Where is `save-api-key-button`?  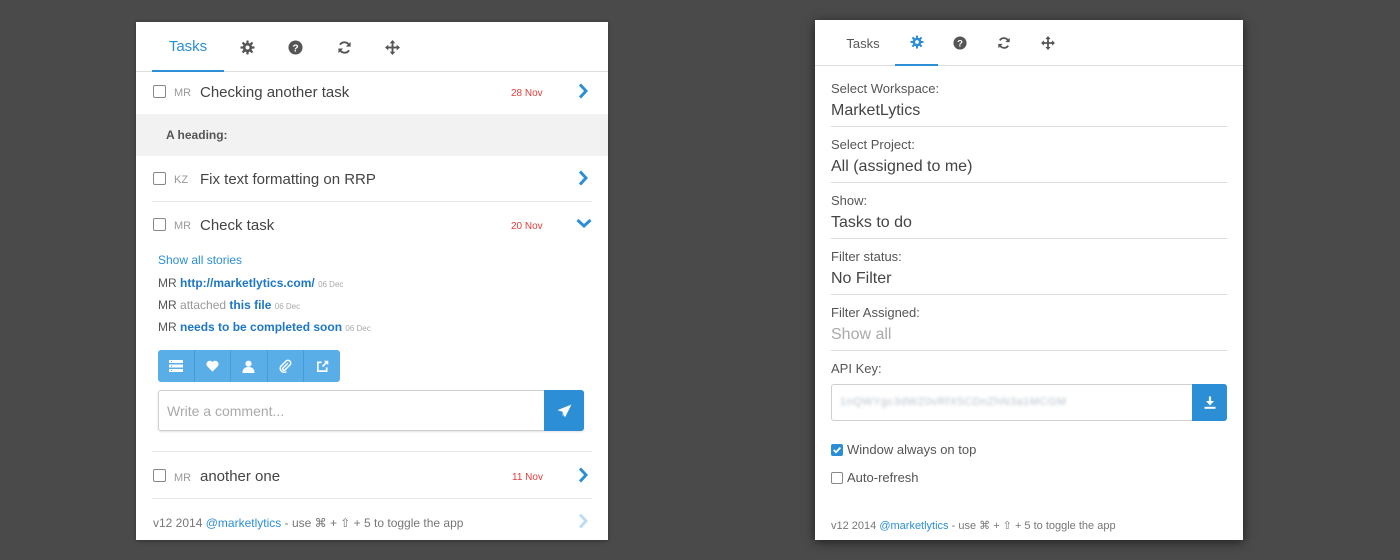
save-api-key-button is located at coordinates (1209, 402).